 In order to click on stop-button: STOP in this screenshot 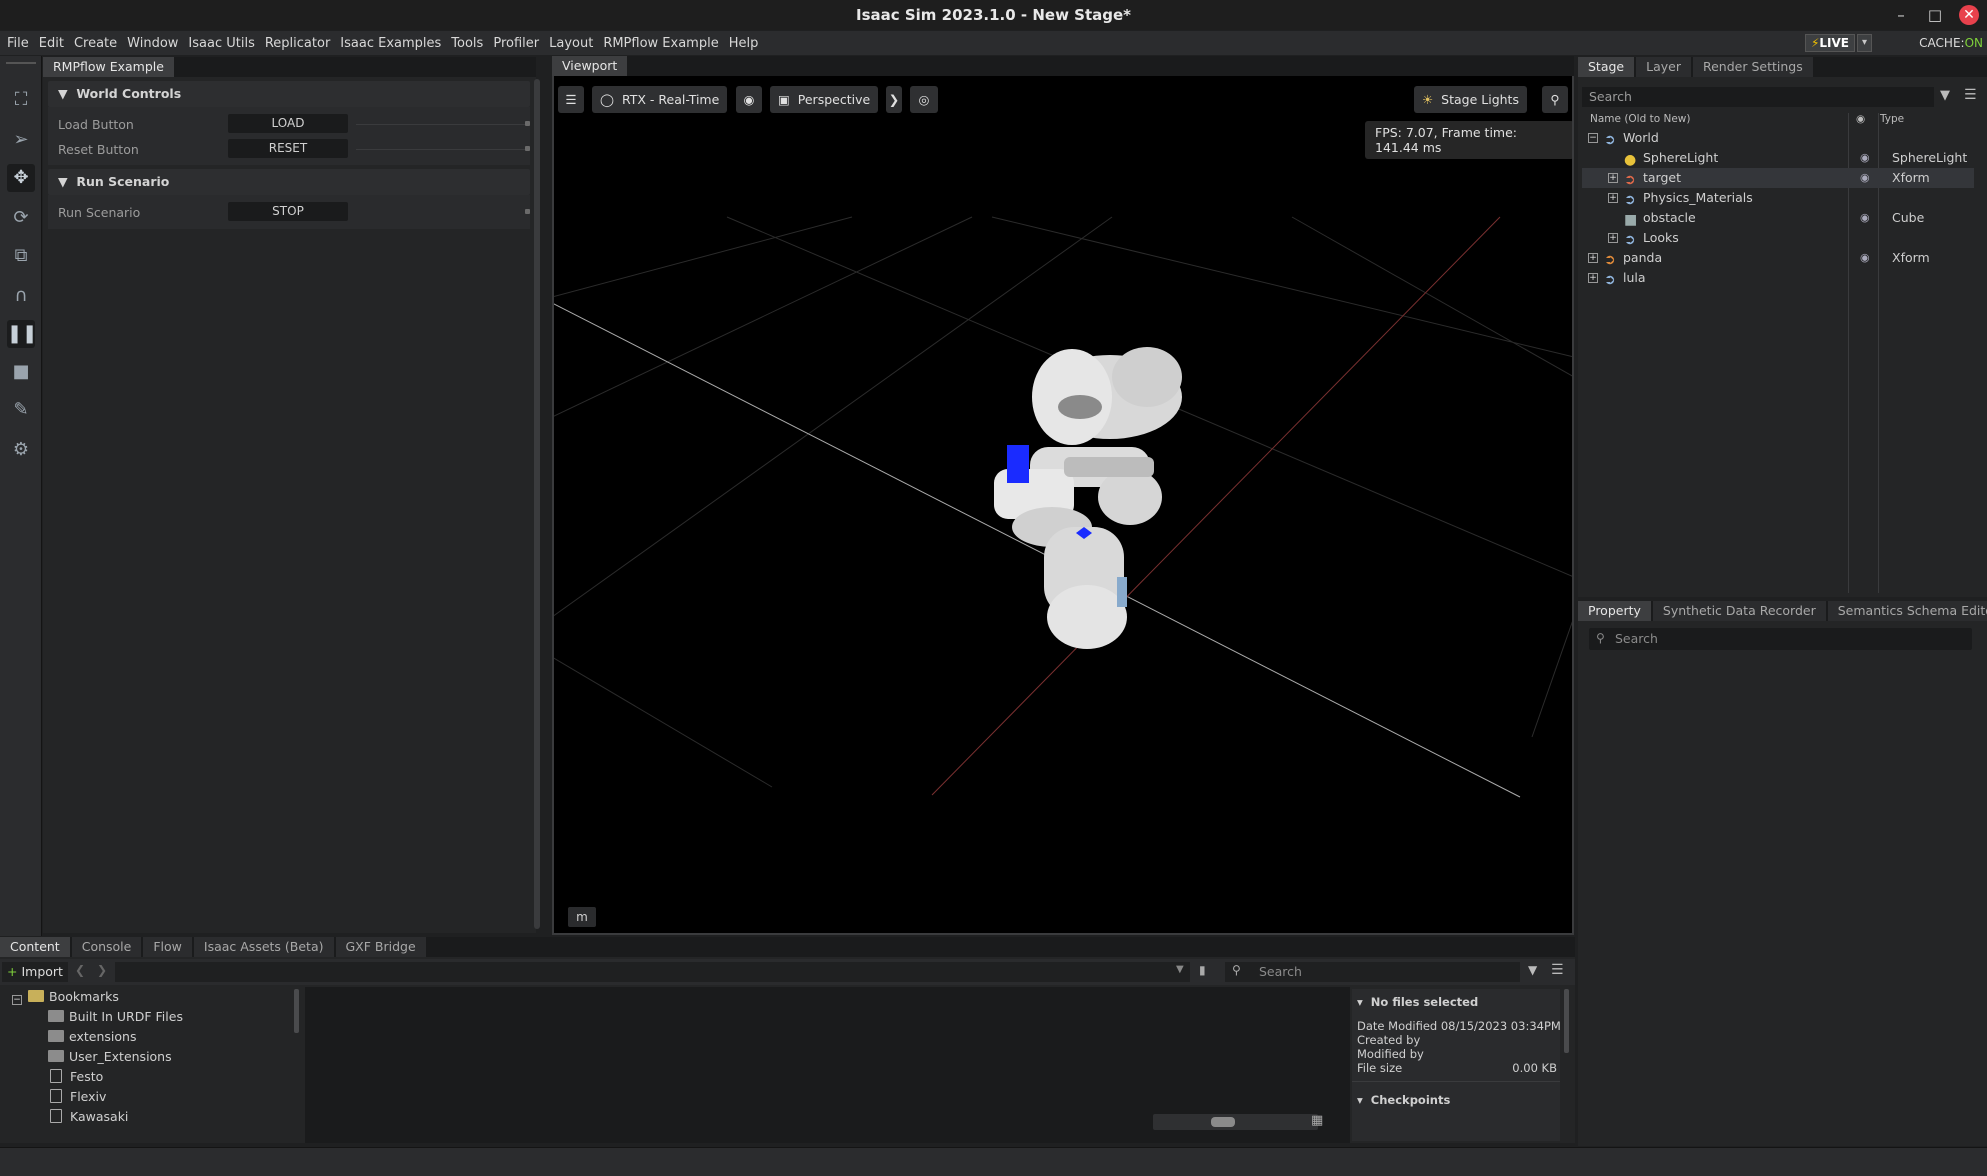, I will do `click(288, 211)`.